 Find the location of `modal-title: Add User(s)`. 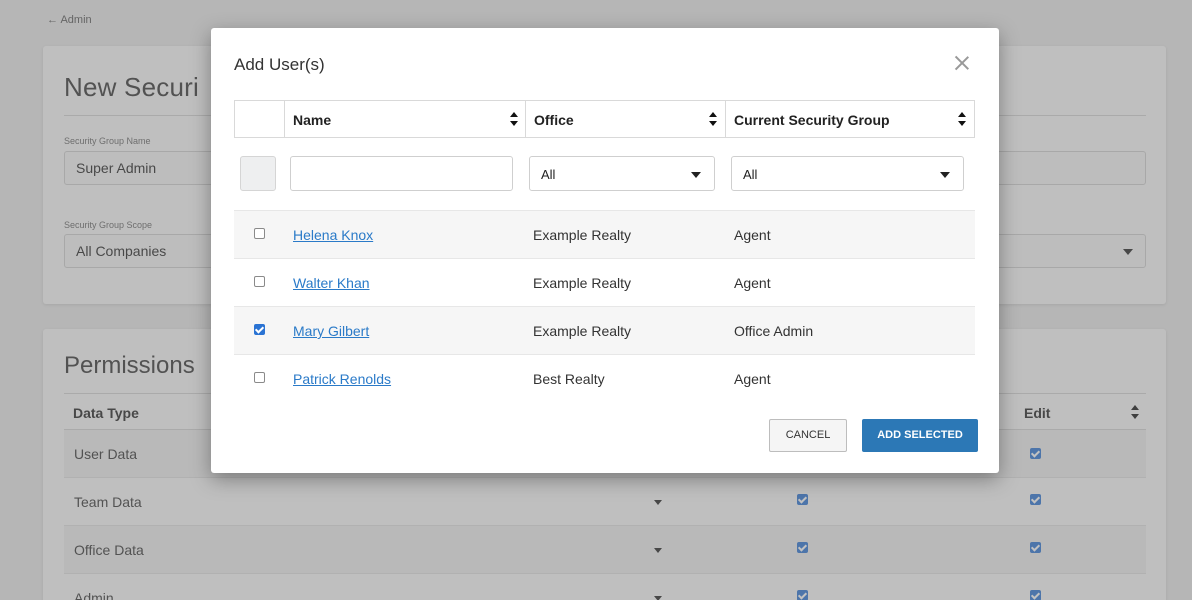

modal-title: Add User(s) is located at coordinates (279, 64).